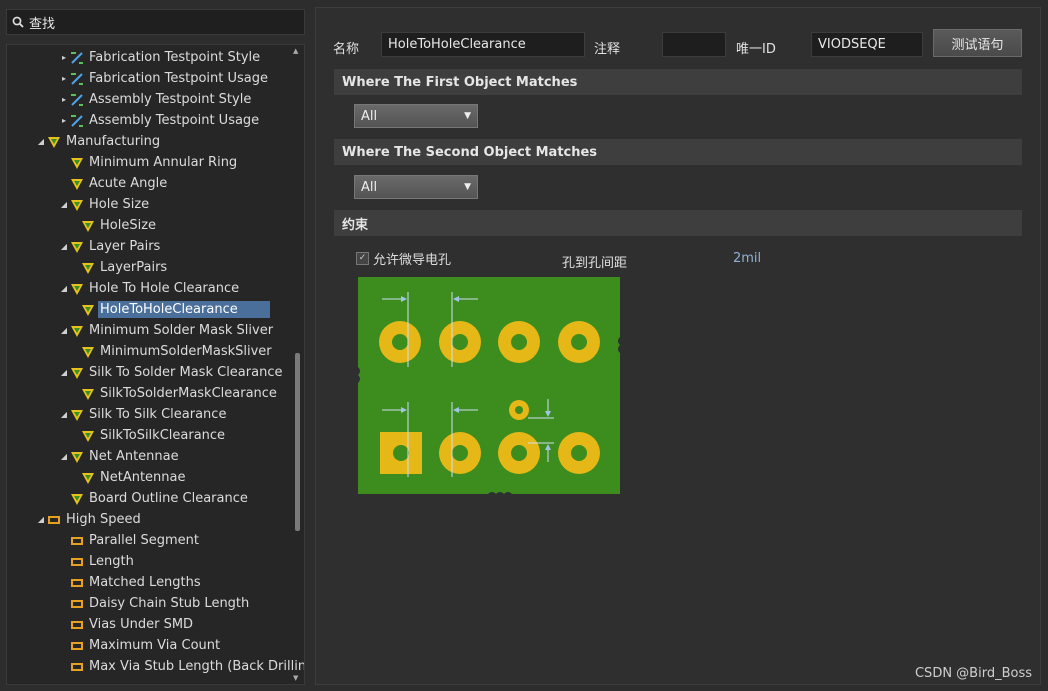  What do you see at coordinates (169, 309) in the screenshot?
I see `tree-item: HoleToHoleClearance` at bounding box center [169, 309].